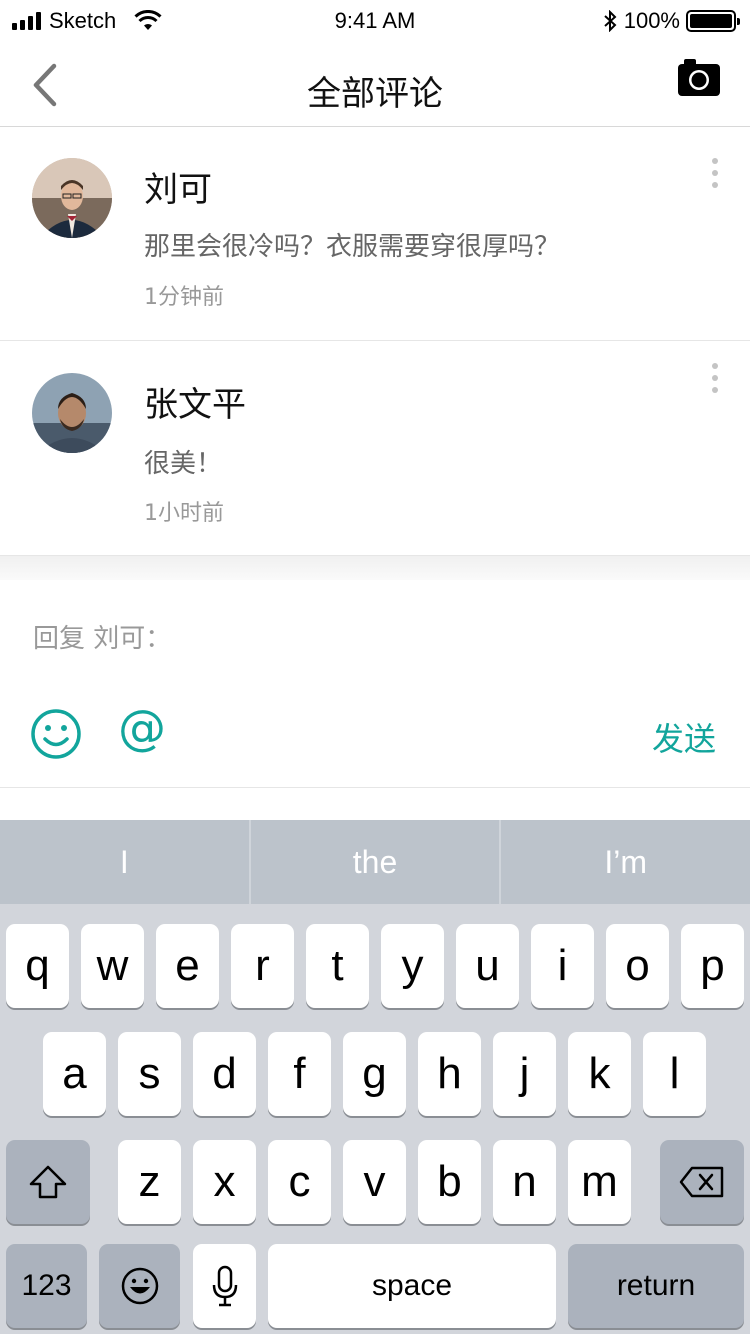  What do you see at coordinates (262, 966) in the screenshot?
I see `key-r: r` at bounding box center [262, 966].